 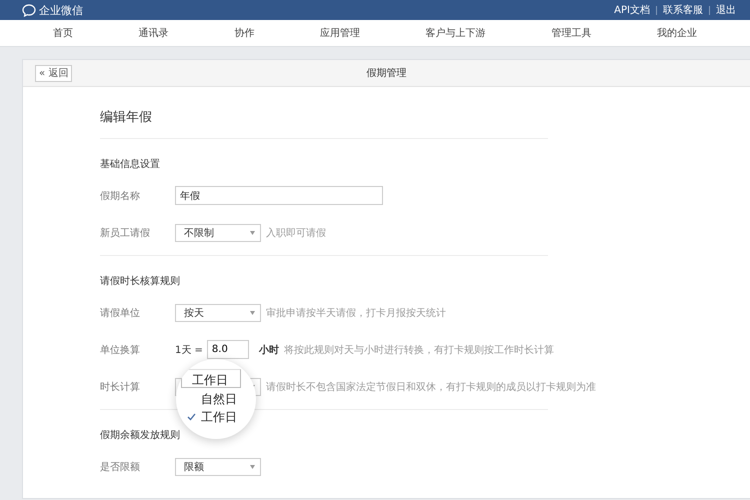 What do you see at coordinates (120, 313) in the screenshot?
I see `field-label: 请假单位` at bounding box center [120, 313].